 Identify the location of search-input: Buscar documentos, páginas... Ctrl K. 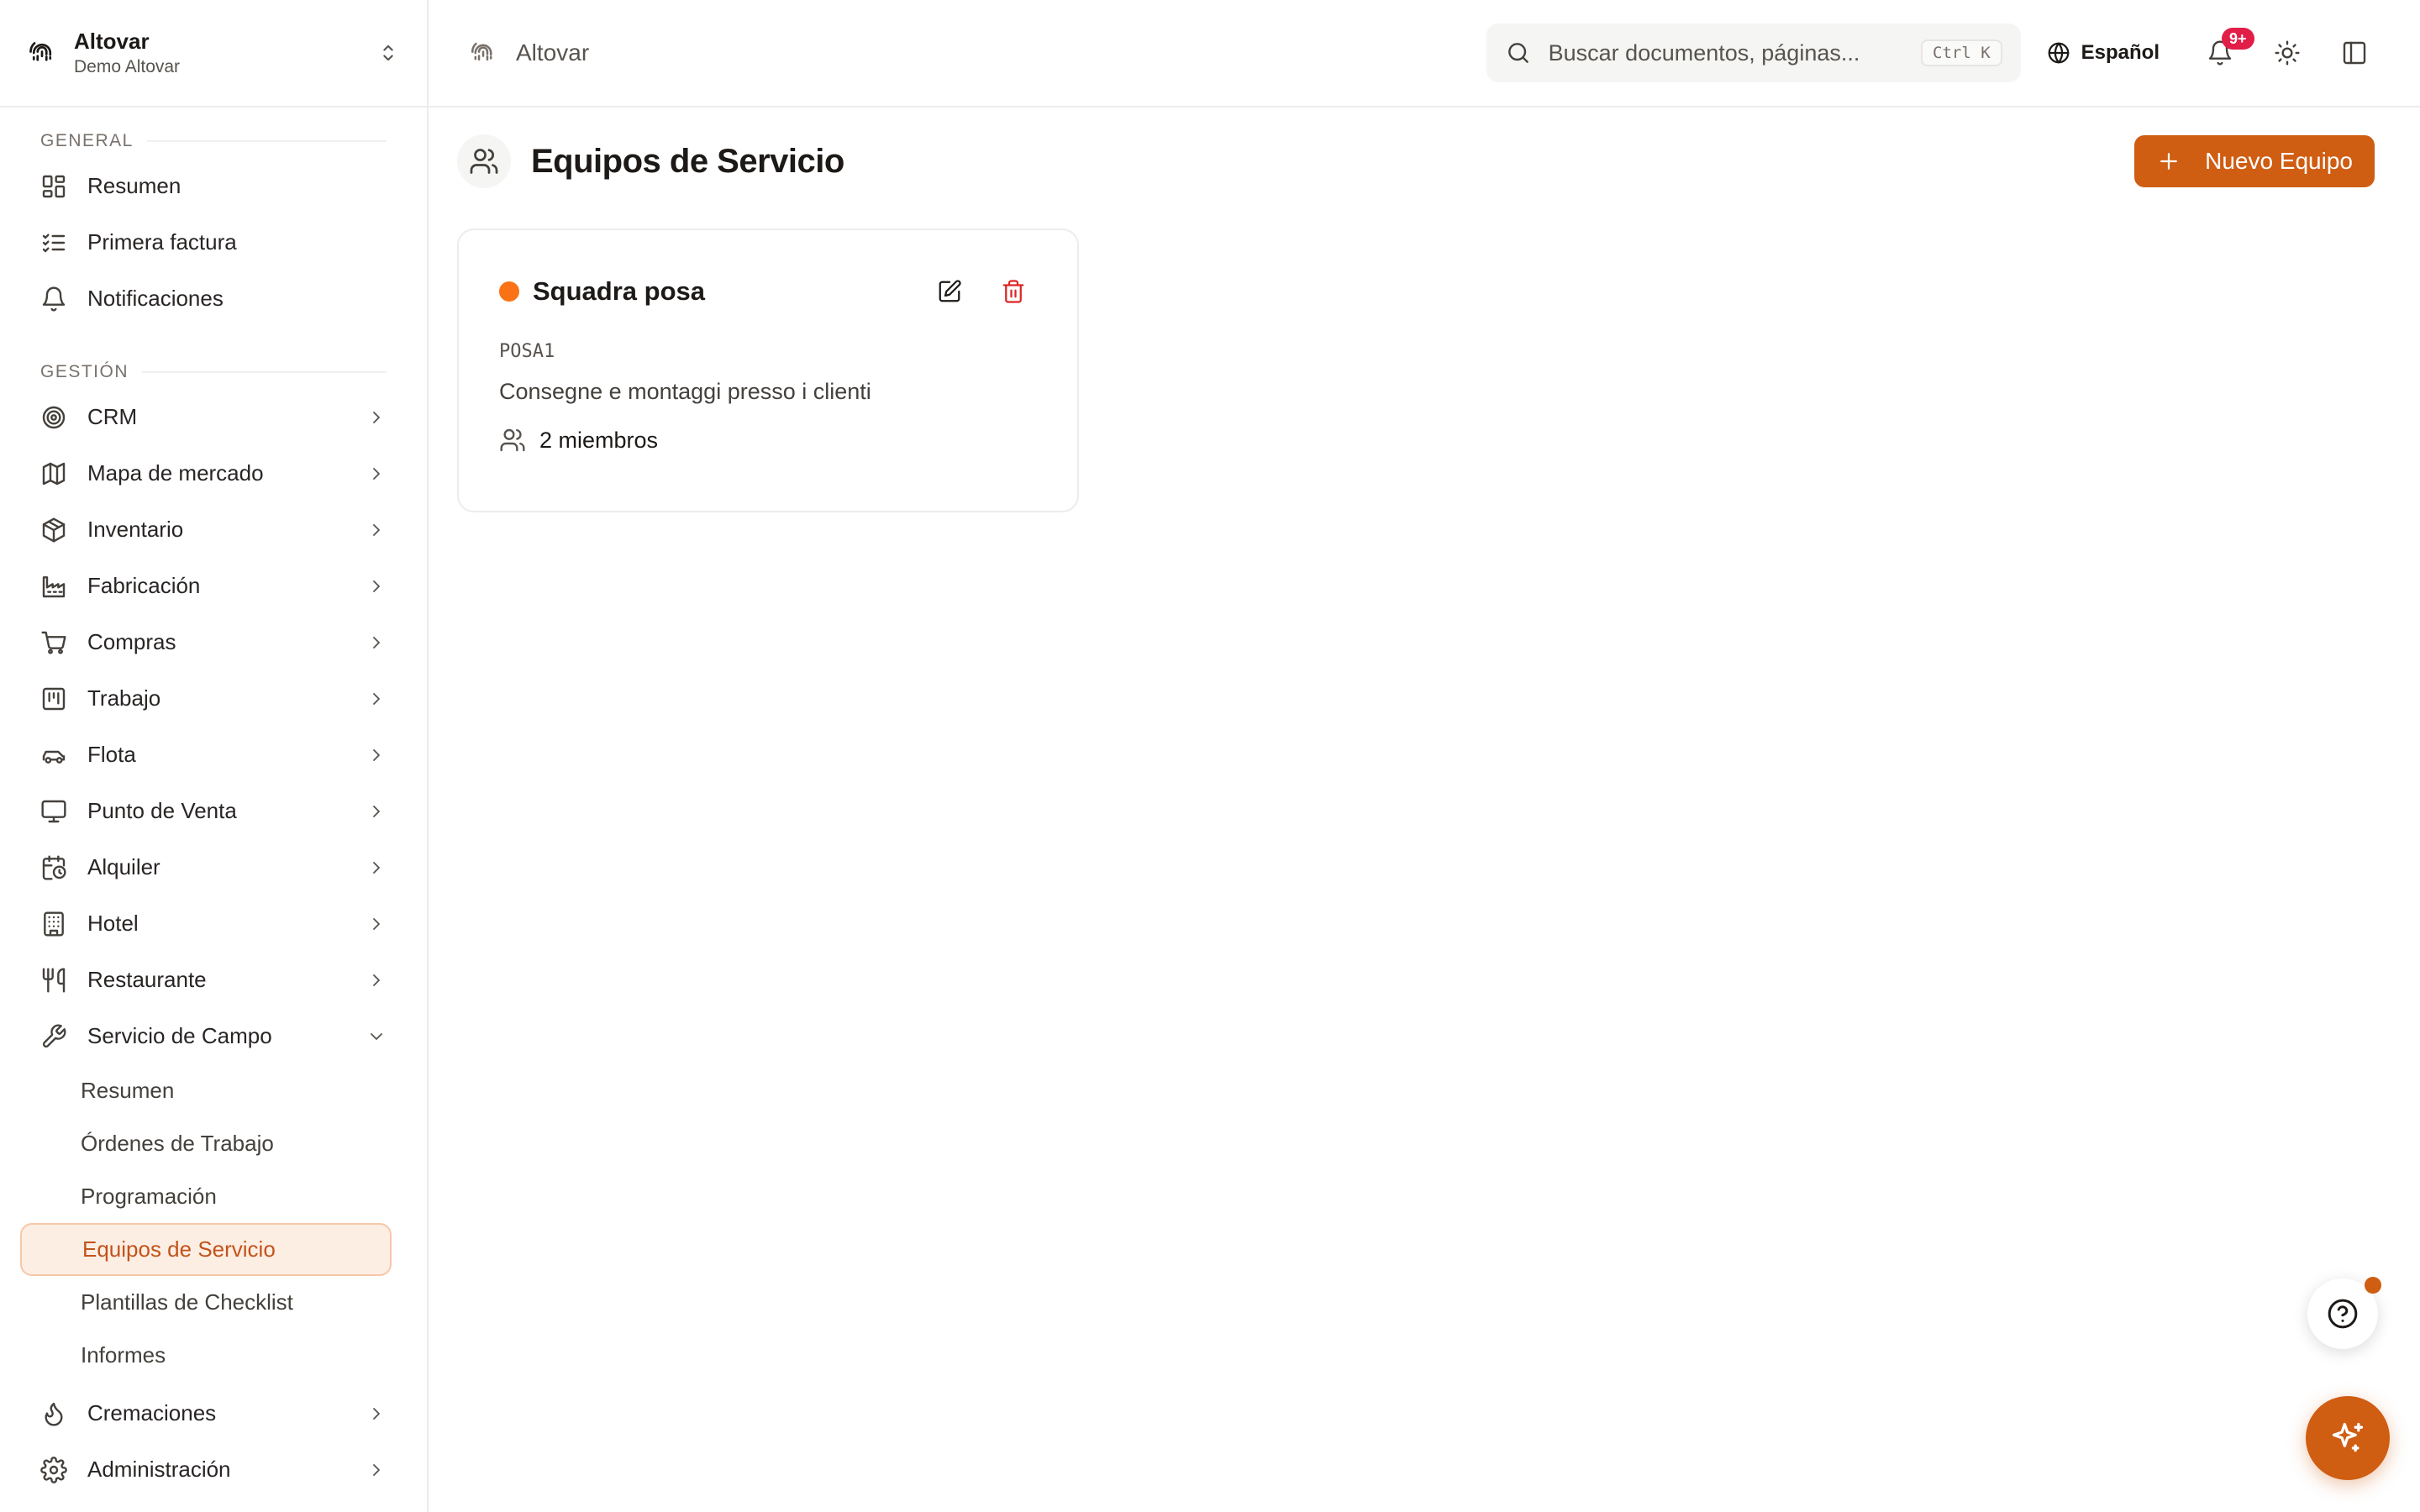
(1753, 53).